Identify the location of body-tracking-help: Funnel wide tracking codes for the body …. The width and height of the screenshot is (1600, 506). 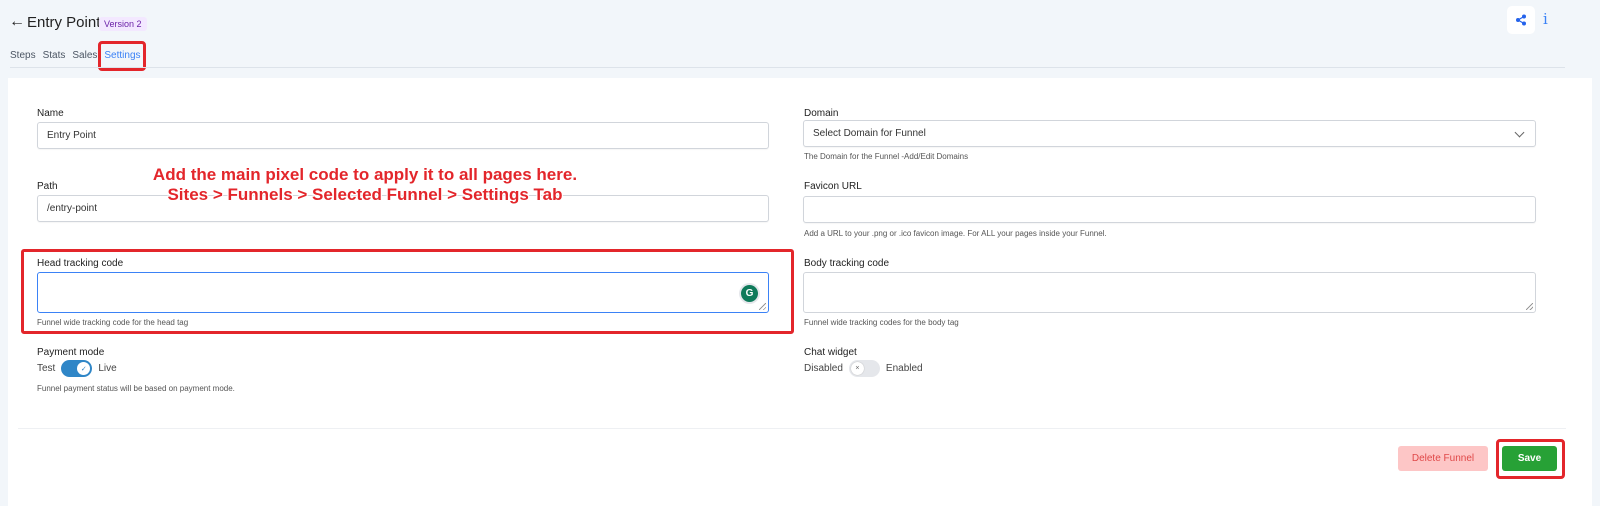
(881, 322).